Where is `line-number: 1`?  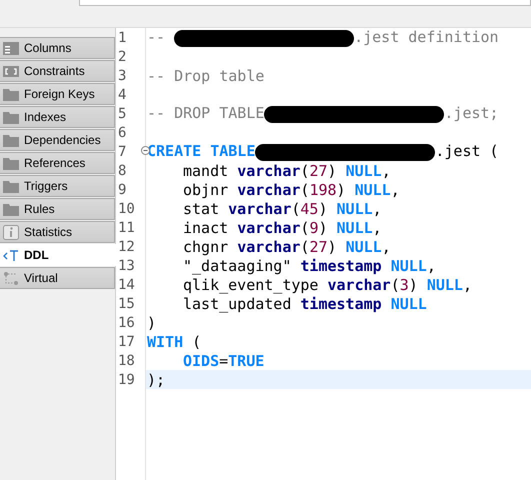 line-number: 1 is located at coordinates (122, 38).